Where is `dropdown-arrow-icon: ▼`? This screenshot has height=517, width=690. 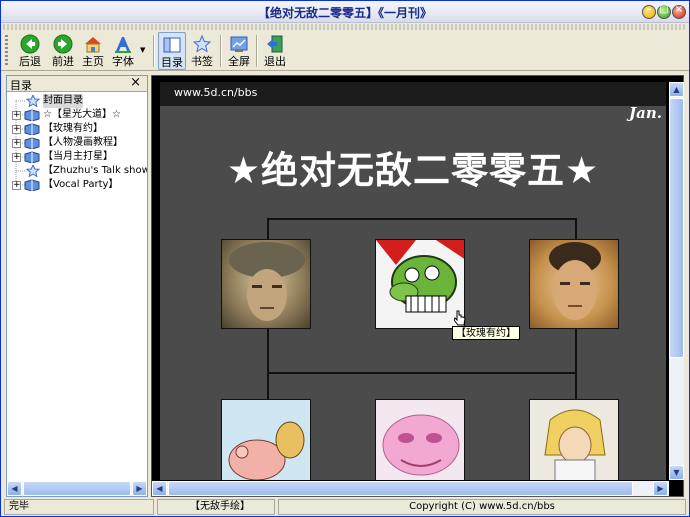 dropdown-arrow-icon: ▼ is located at coordinates (143, 50).